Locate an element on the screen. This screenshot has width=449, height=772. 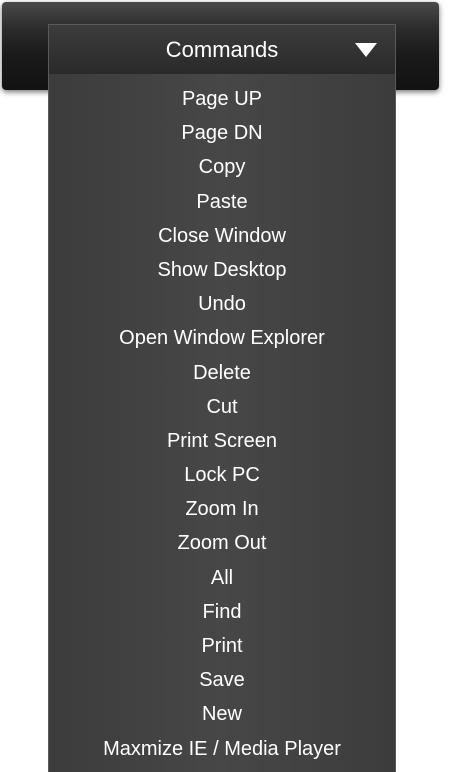
menu-item-lock-pc: Lock PC is located at coordinates (222, 477).